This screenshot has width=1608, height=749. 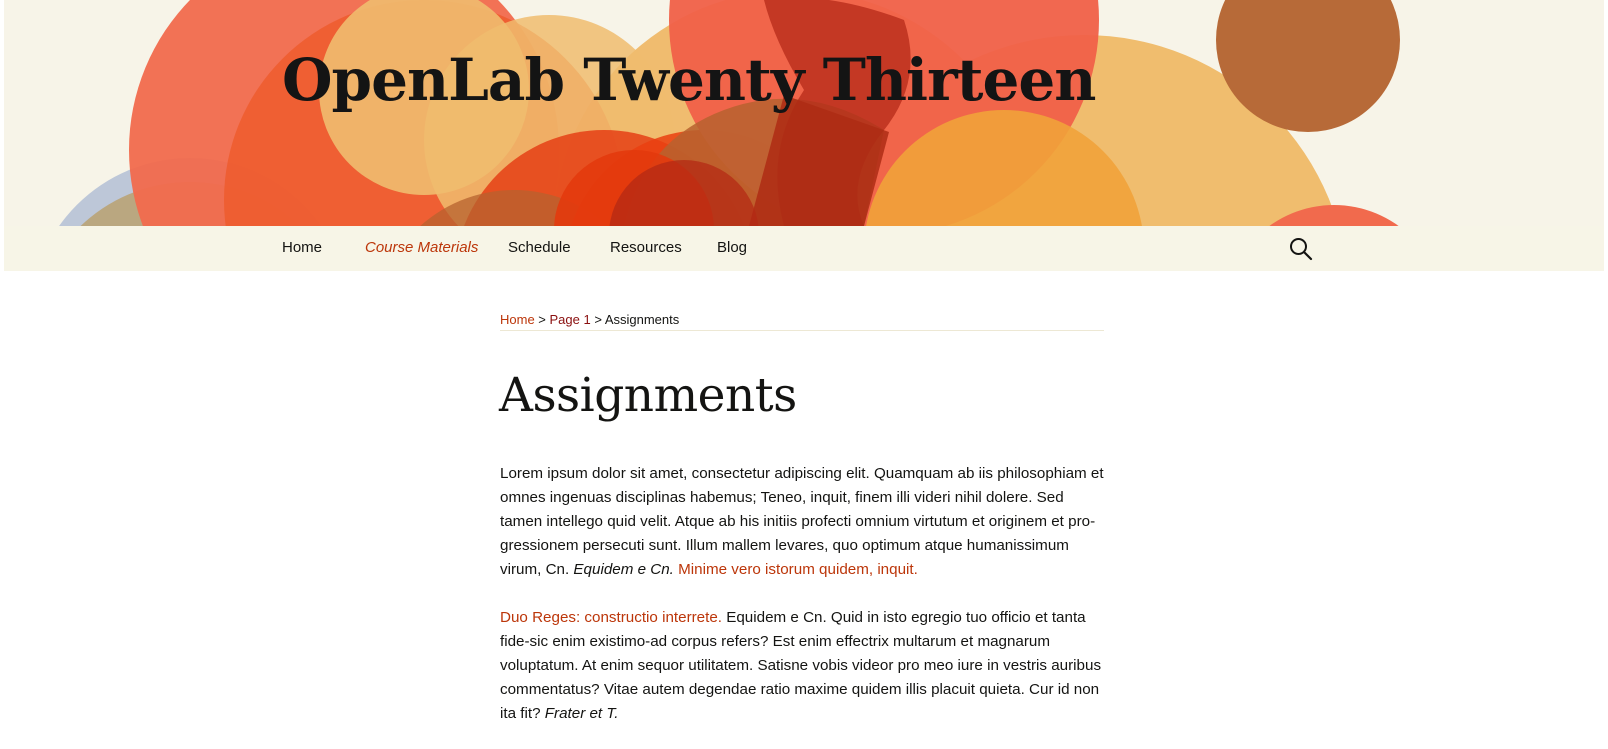 I want to click on site-title: OpenLab Twenty Thirteen, so click(x=689, y=80).